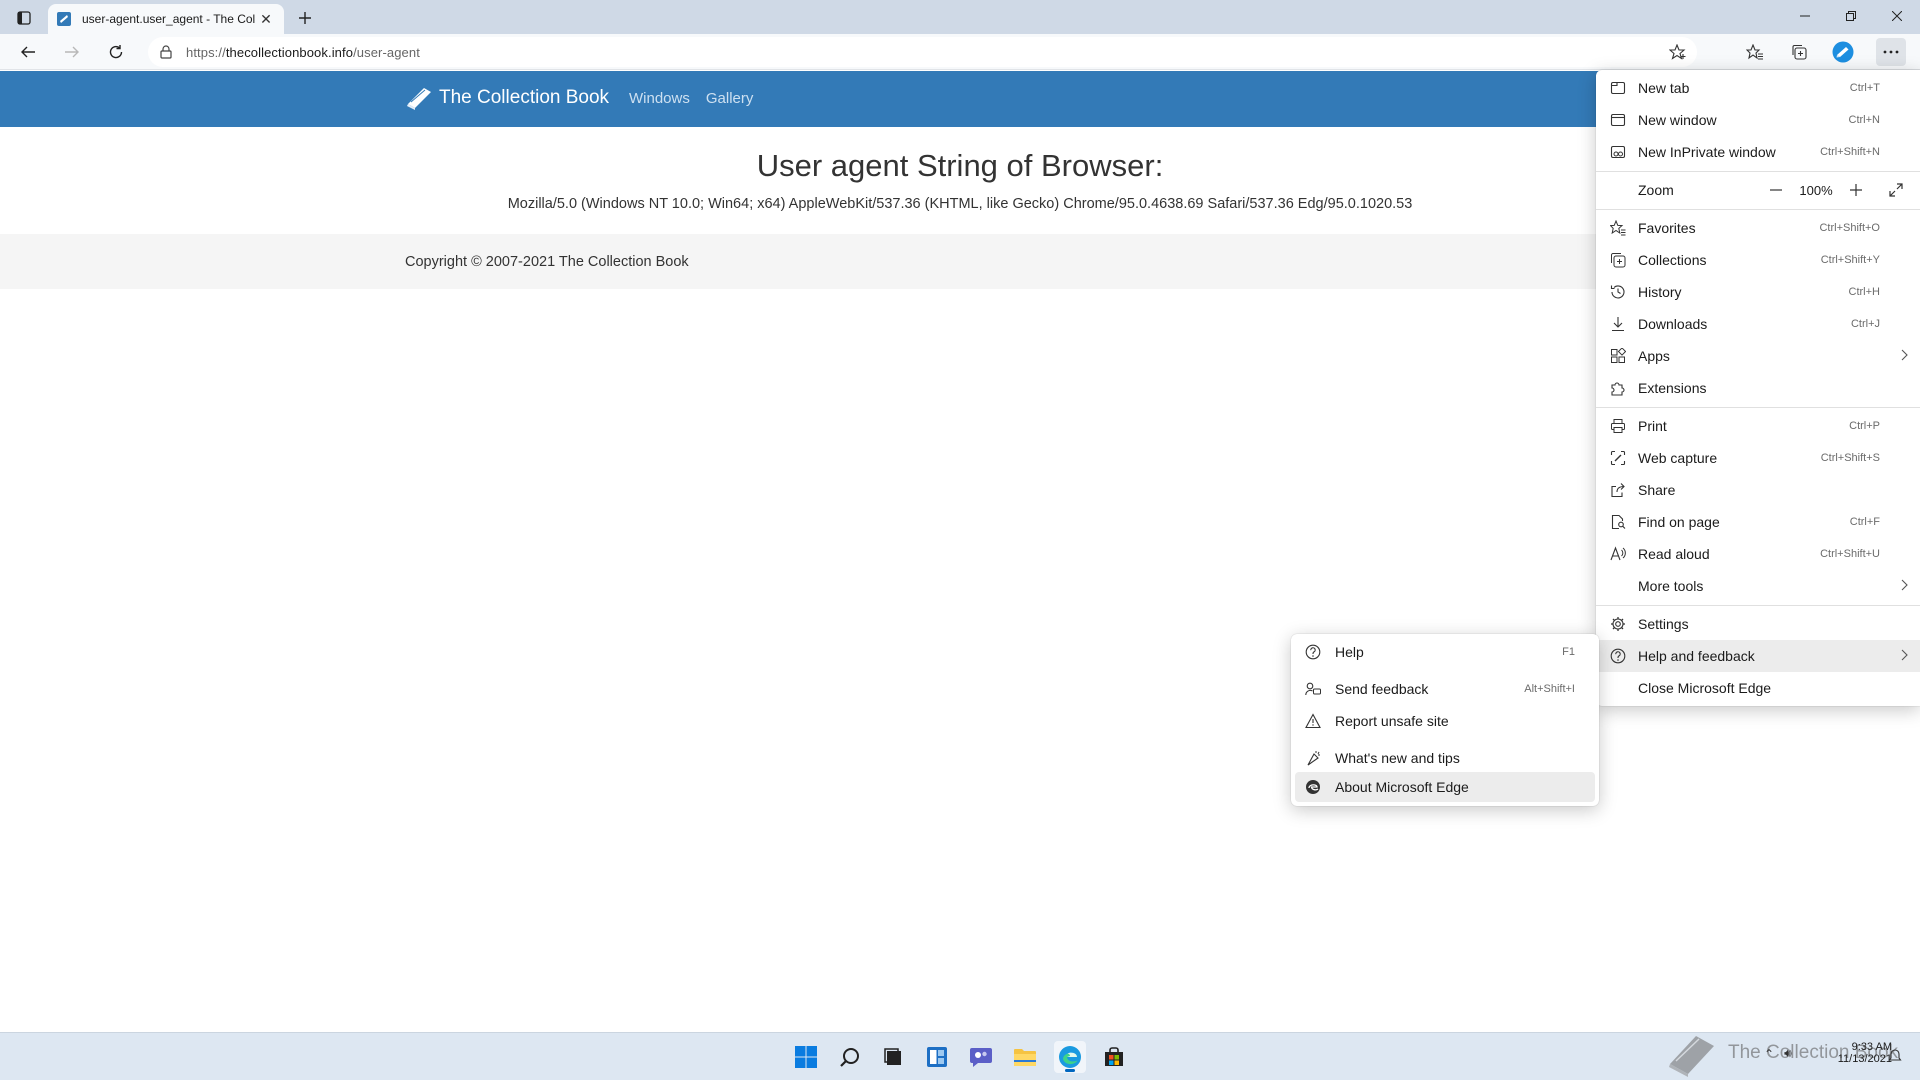  I want to click on widgets-icon, so click(937, 1057).